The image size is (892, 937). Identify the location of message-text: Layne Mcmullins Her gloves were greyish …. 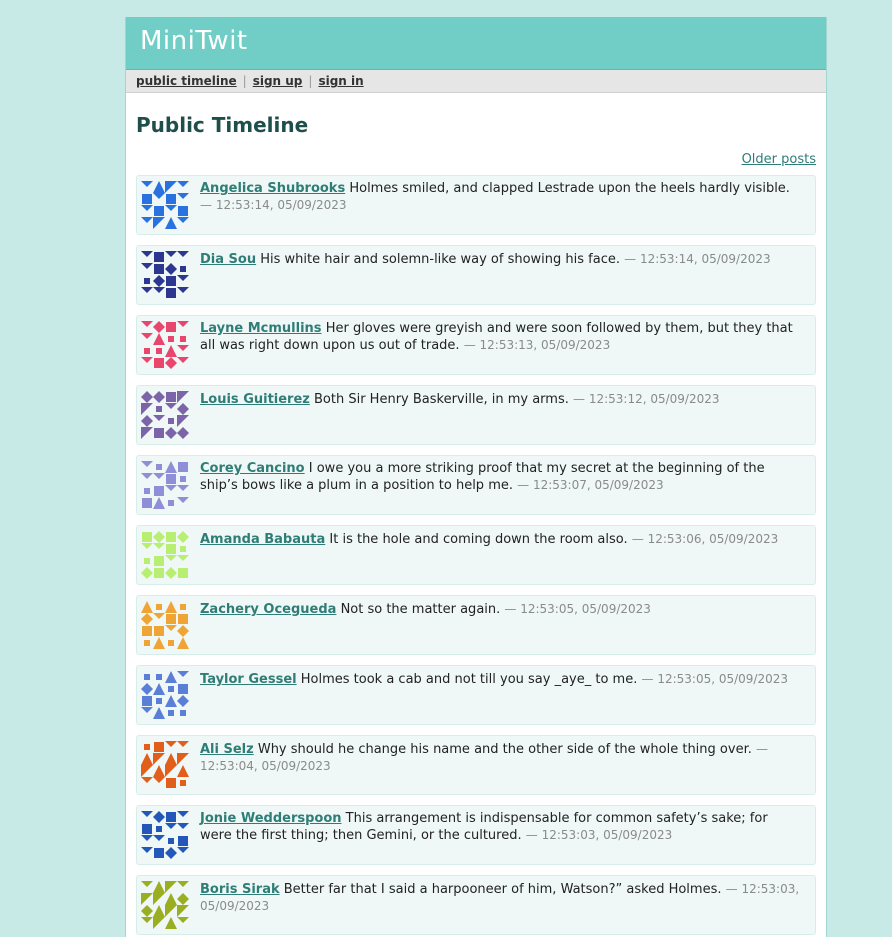
(500, 337).